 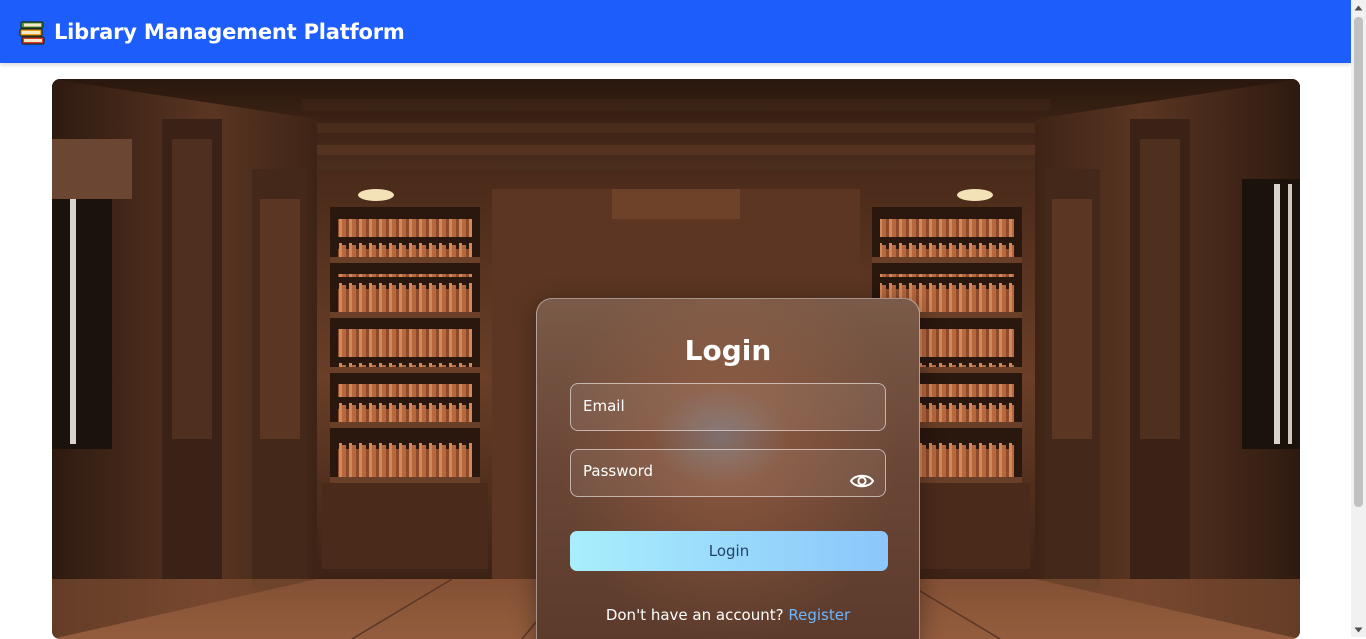 What do you see at coordinates (1358, 7) in the screenshot?
I see `scroll-up-arrow-icon` at bounding box center [1358, 7].